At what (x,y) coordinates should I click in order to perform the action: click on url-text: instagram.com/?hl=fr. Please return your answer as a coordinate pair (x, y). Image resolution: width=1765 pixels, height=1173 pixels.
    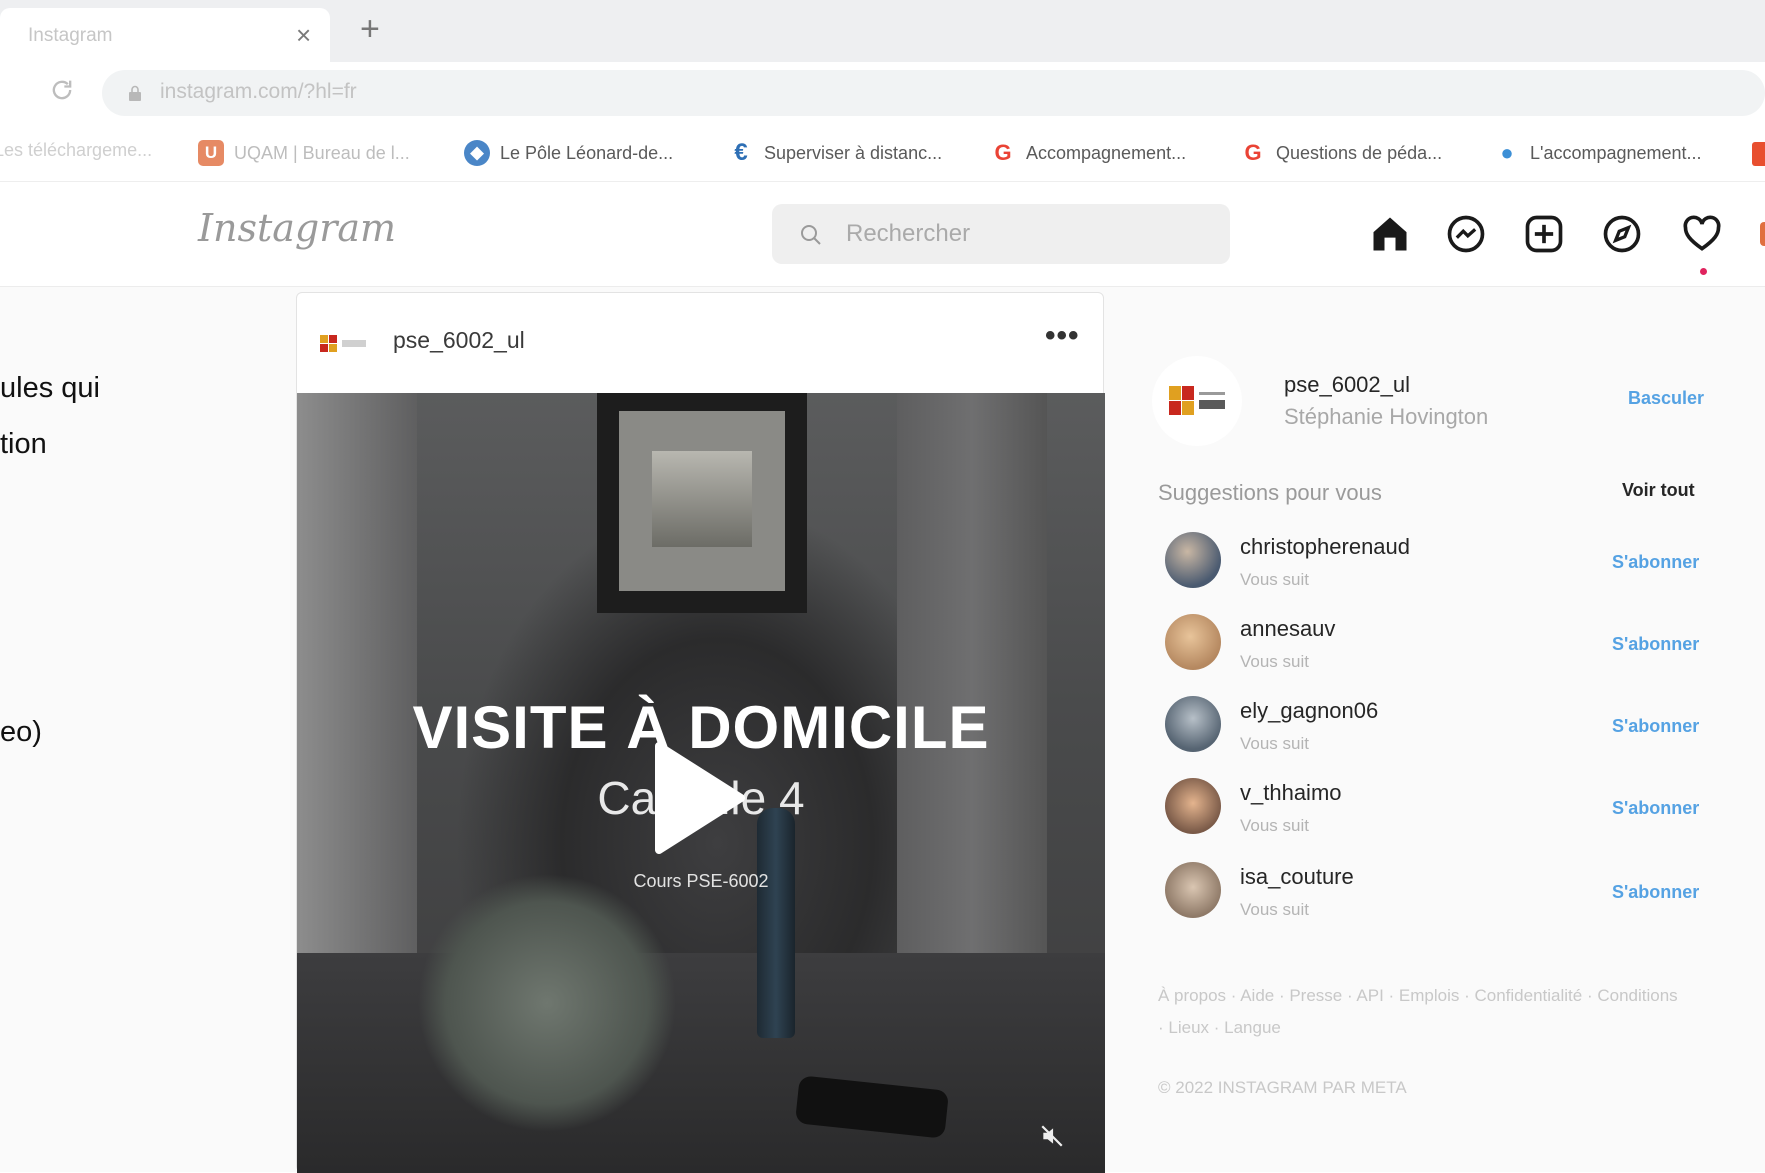
    Looking at the image, I should click on (258, 91).